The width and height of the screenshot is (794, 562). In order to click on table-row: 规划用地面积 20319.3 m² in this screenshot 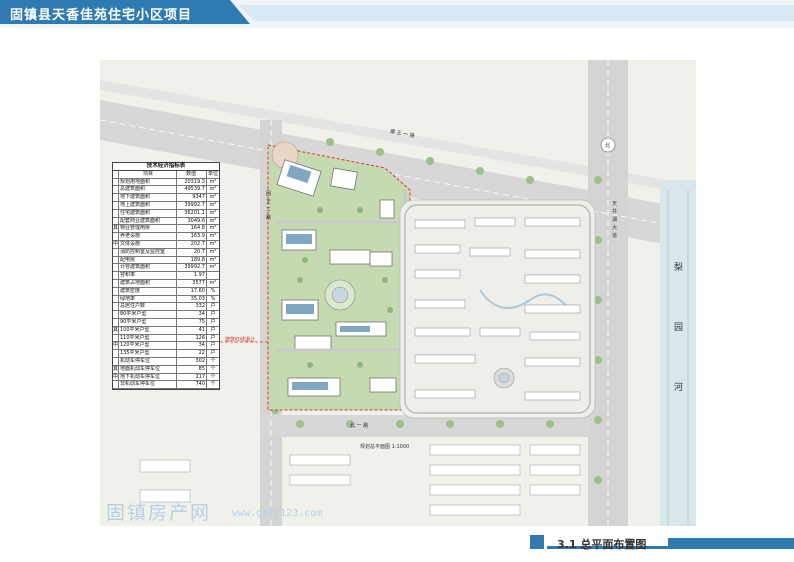, I will do `click(166, 182)`.